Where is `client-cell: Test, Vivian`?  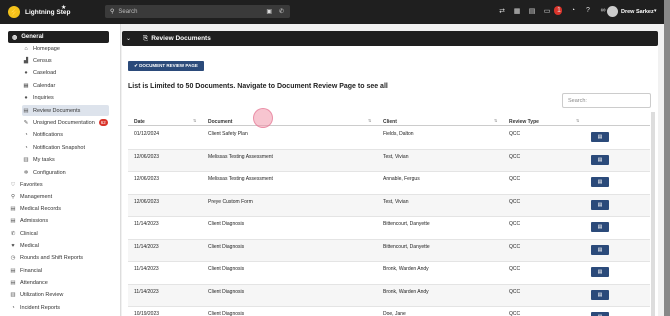 client-cell: Test, Vivian is located at coordinates (396, 156).